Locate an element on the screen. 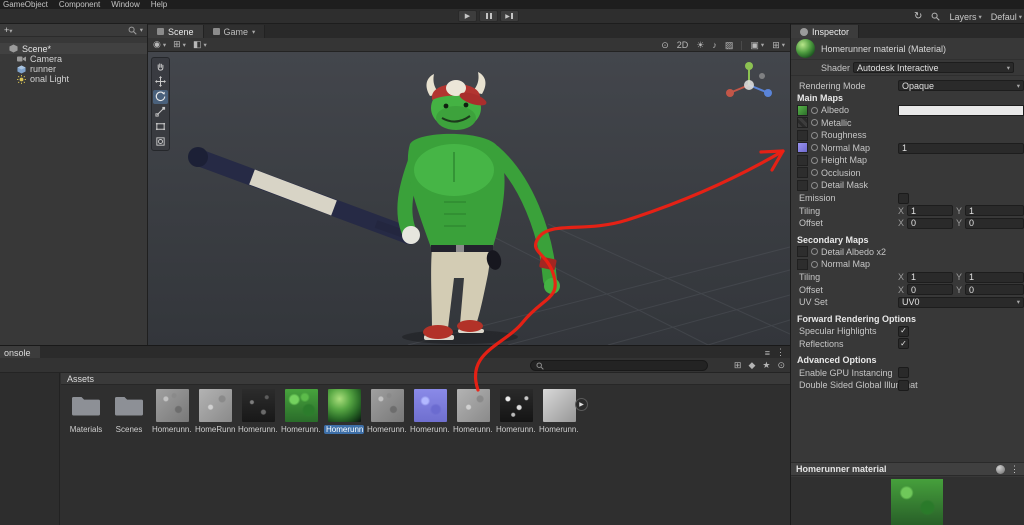 The width and height of the screenshot is (1024, 525). project-search is located at coordinates (619, 365).